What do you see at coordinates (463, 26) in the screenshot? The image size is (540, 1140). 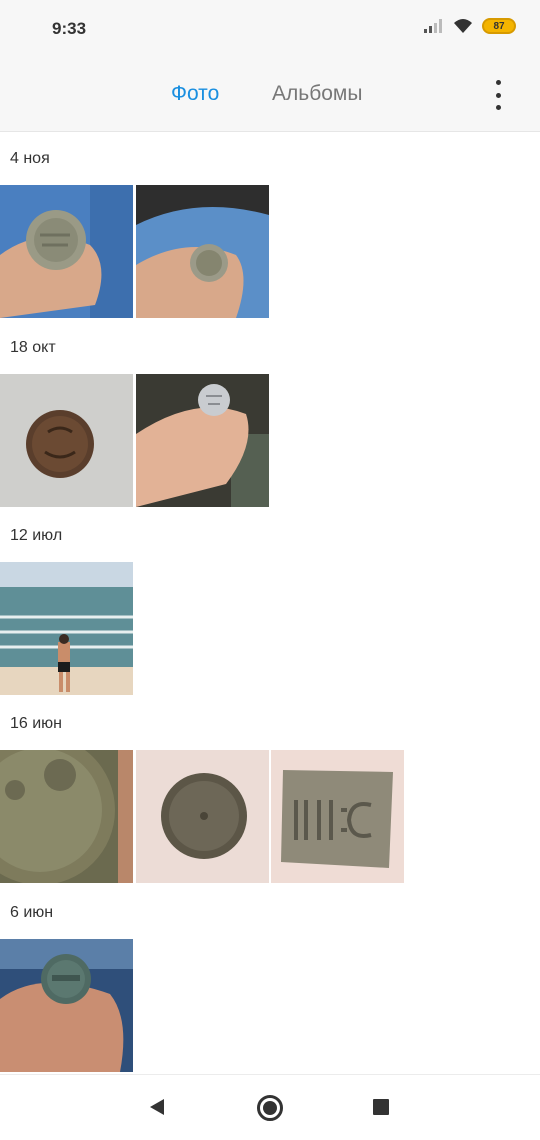 I see `wifi-icon` at bounding box center [463, 26].